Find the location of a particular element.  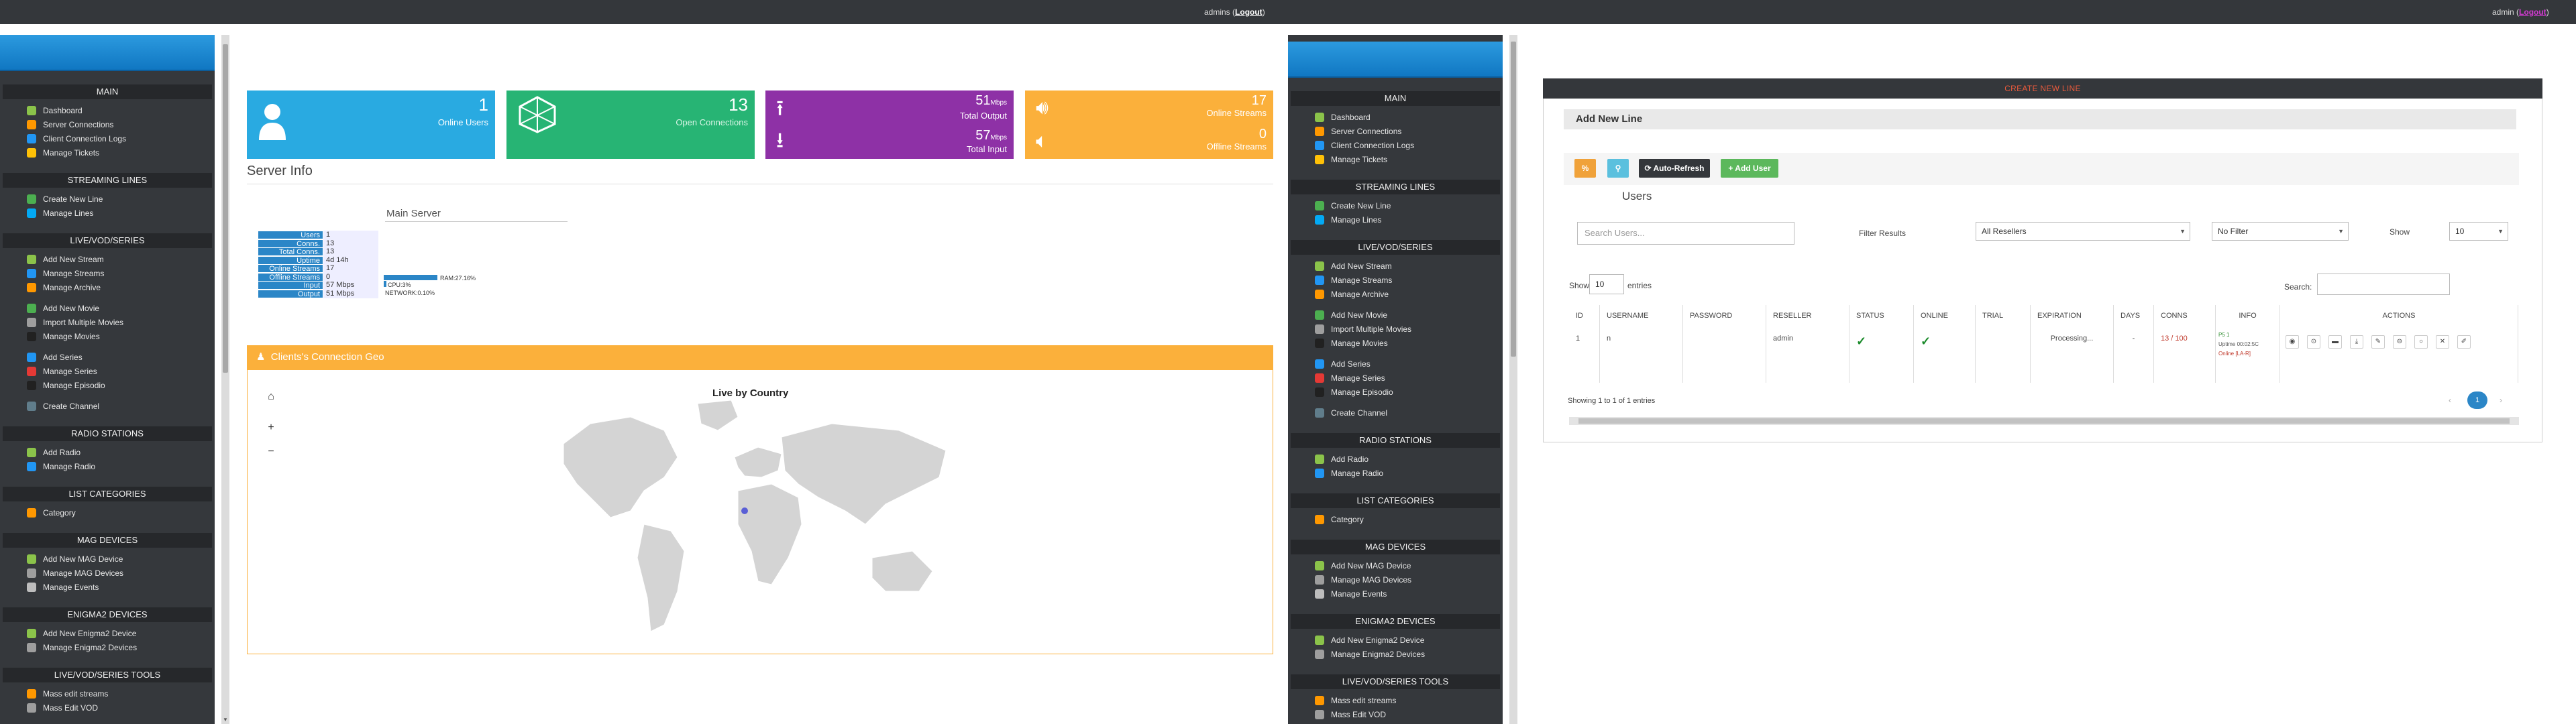

reseller-filter-select: All Resellers ▼ is located at coordinates (2083, 231).